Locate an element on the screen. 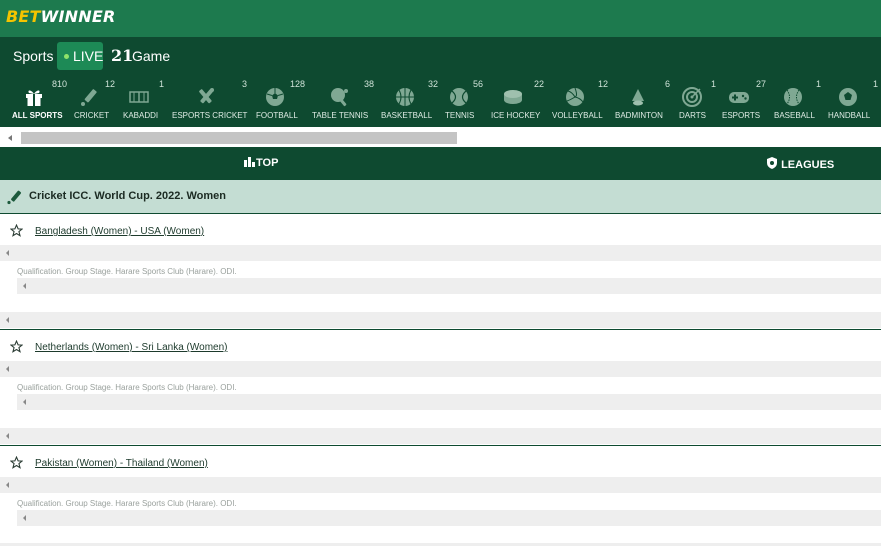 The image size is (881, 546). sport-label: KABADDI is located at coordinates (141, 115).